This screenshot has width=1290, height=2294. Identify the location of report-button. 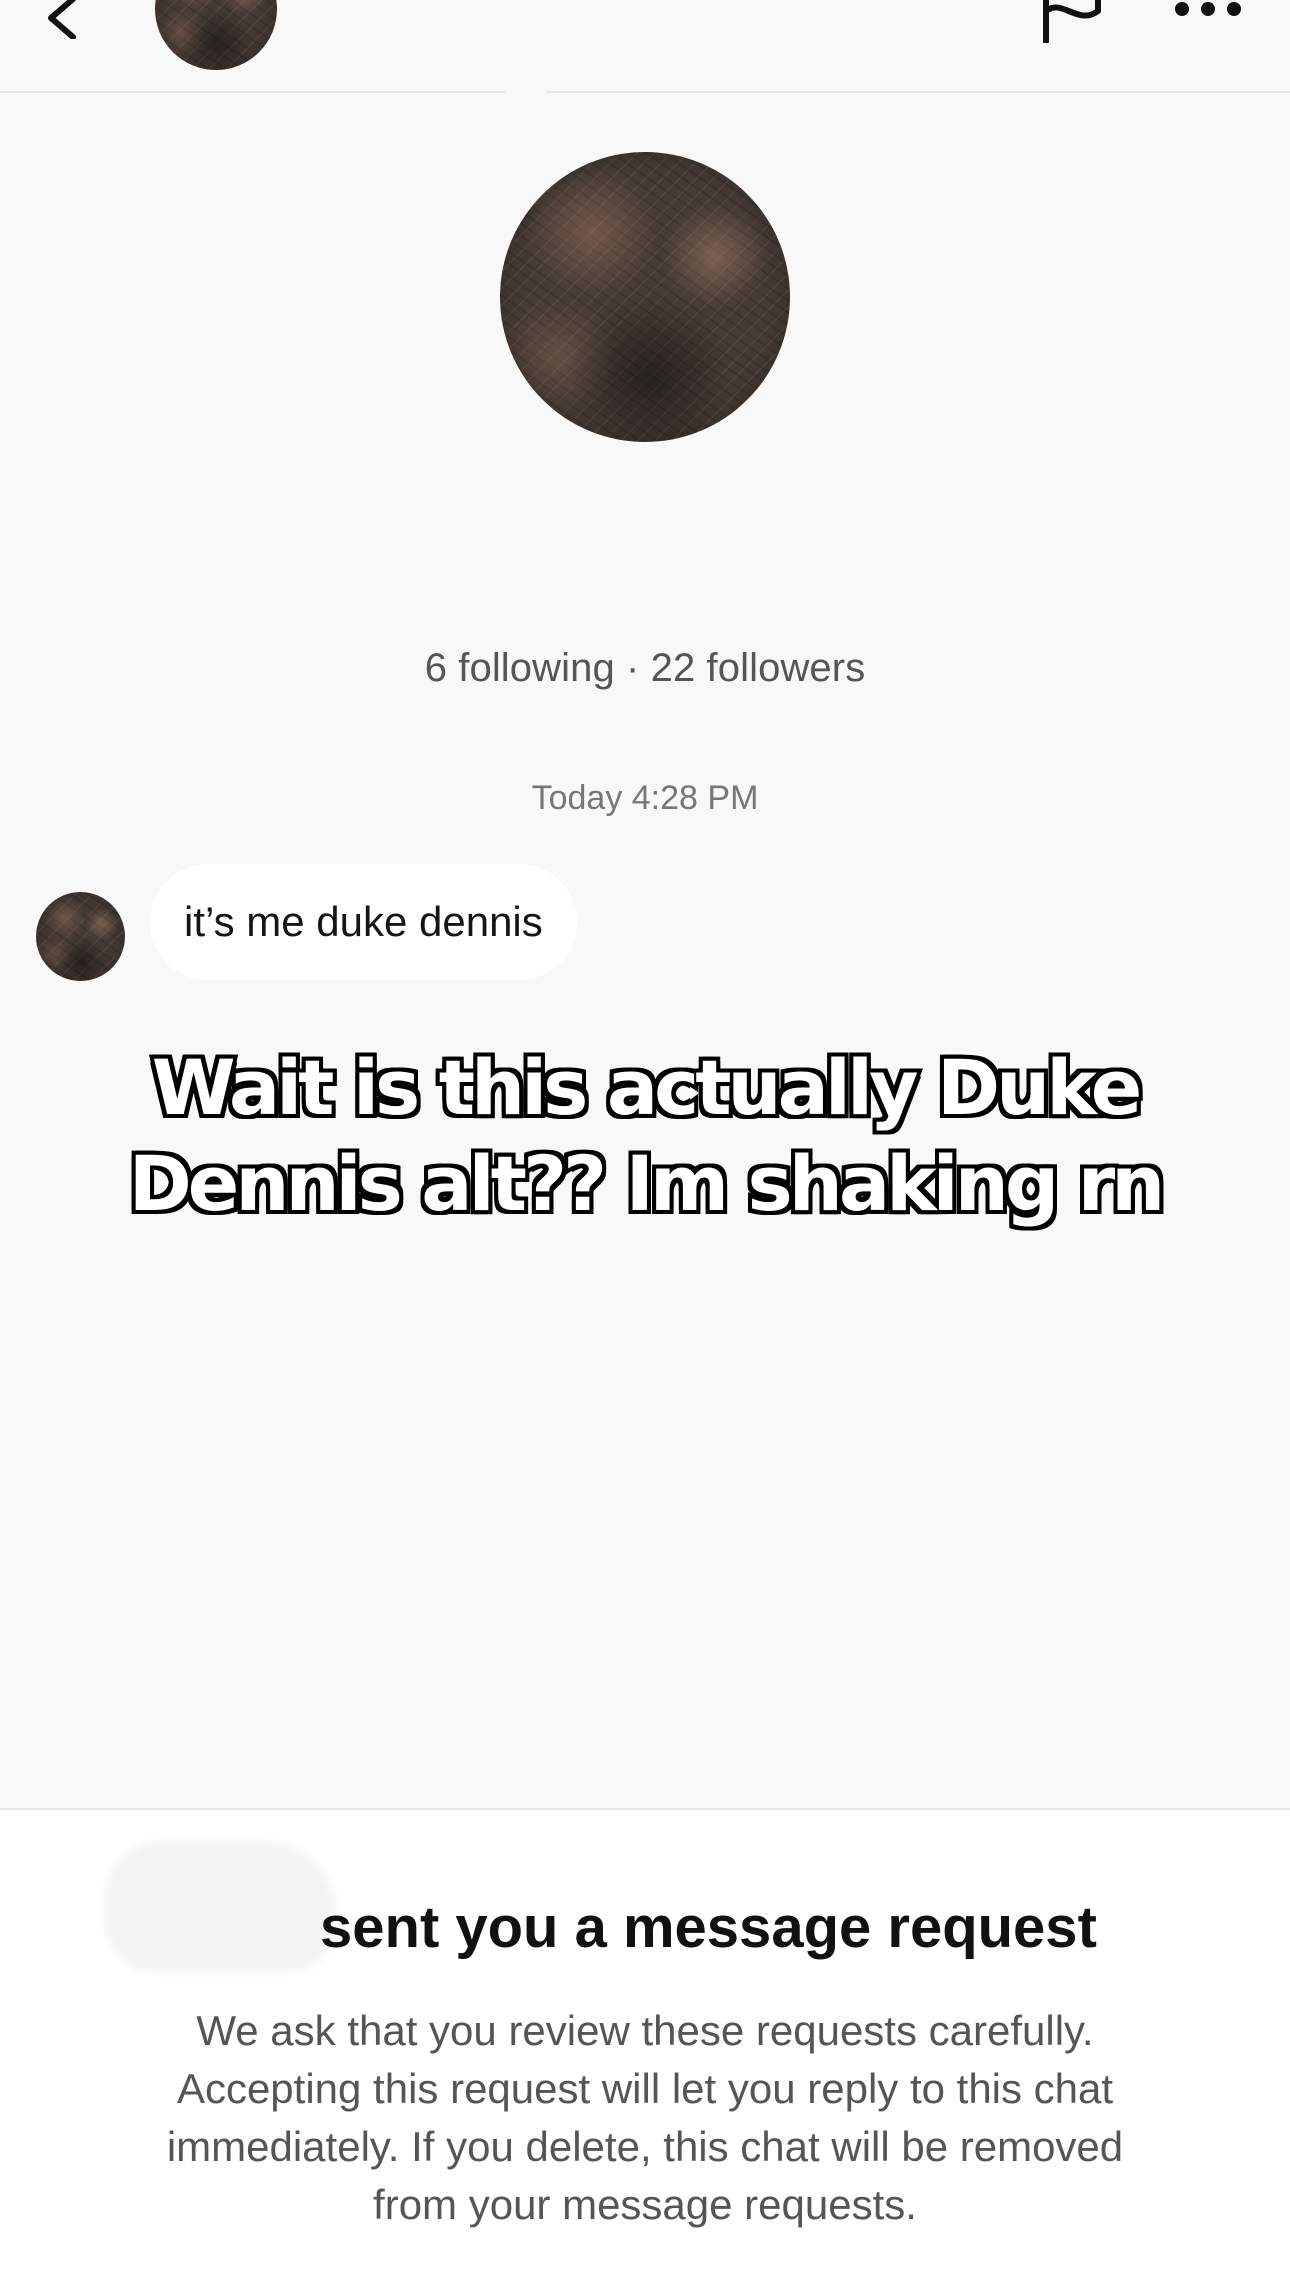
(1071, 23).